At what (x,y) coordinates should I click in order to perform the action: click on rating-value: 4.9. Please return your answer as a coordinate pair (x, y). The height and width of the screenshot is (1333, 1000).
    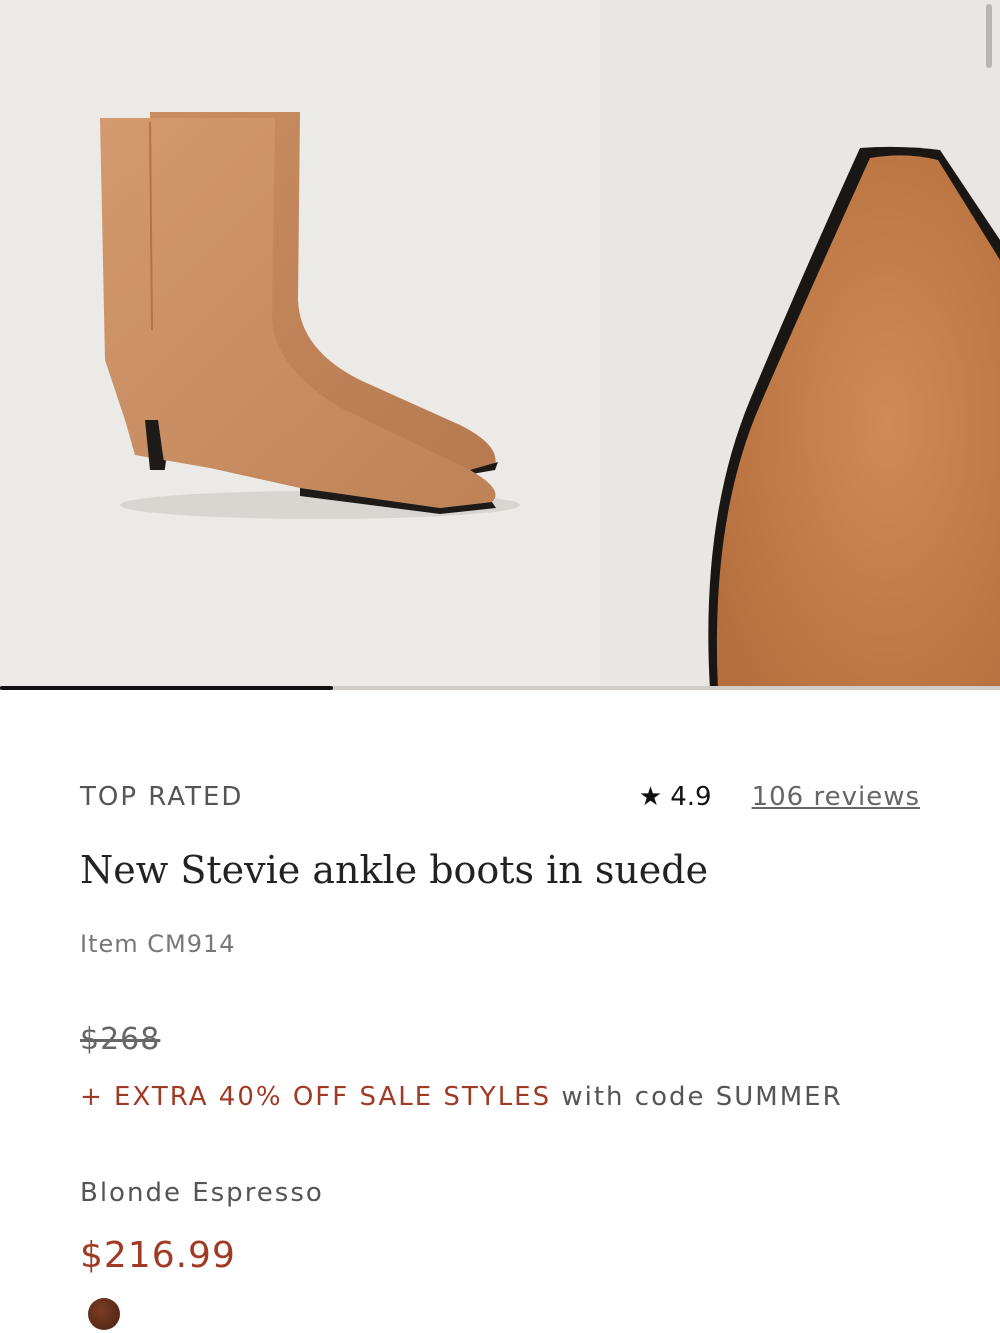
    Looking at the image, I should click on (691, 797).